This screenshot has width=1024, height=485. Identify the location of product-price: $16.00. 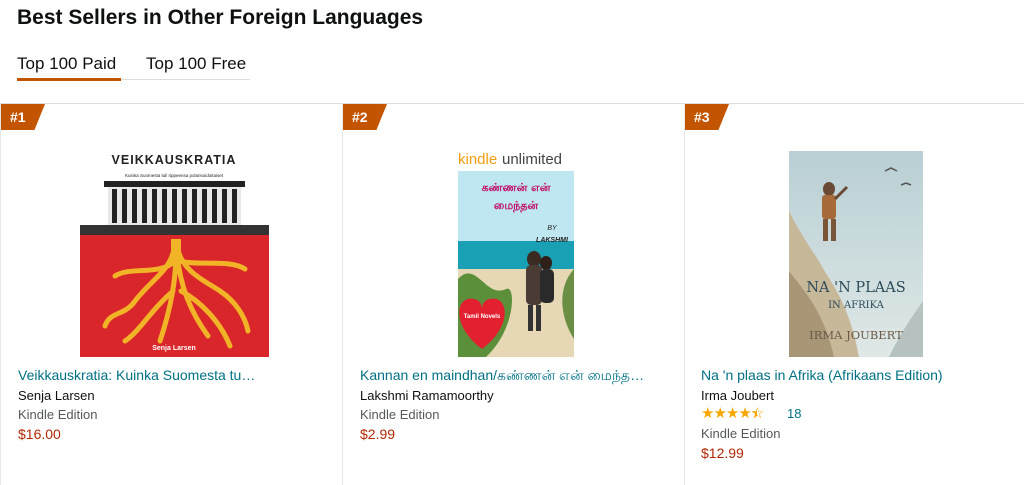
(39, 434).